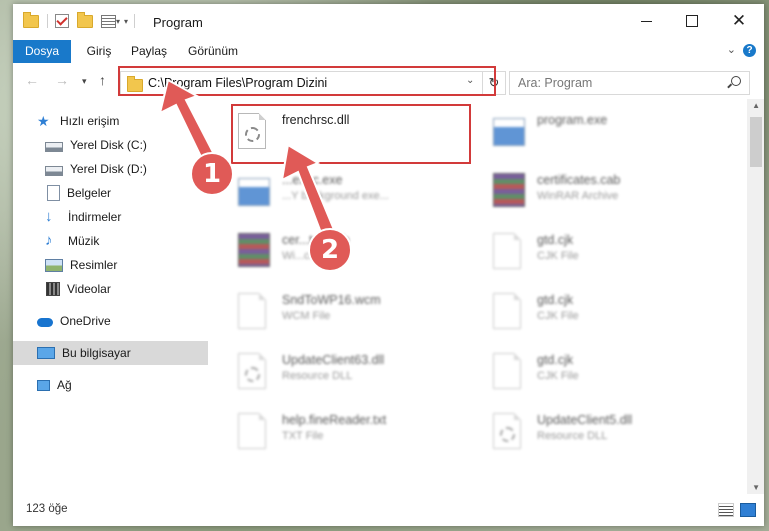  Describe the element at coordinates (330, 250) in the screenshot. I see `step-badge-2: 2` at that location.